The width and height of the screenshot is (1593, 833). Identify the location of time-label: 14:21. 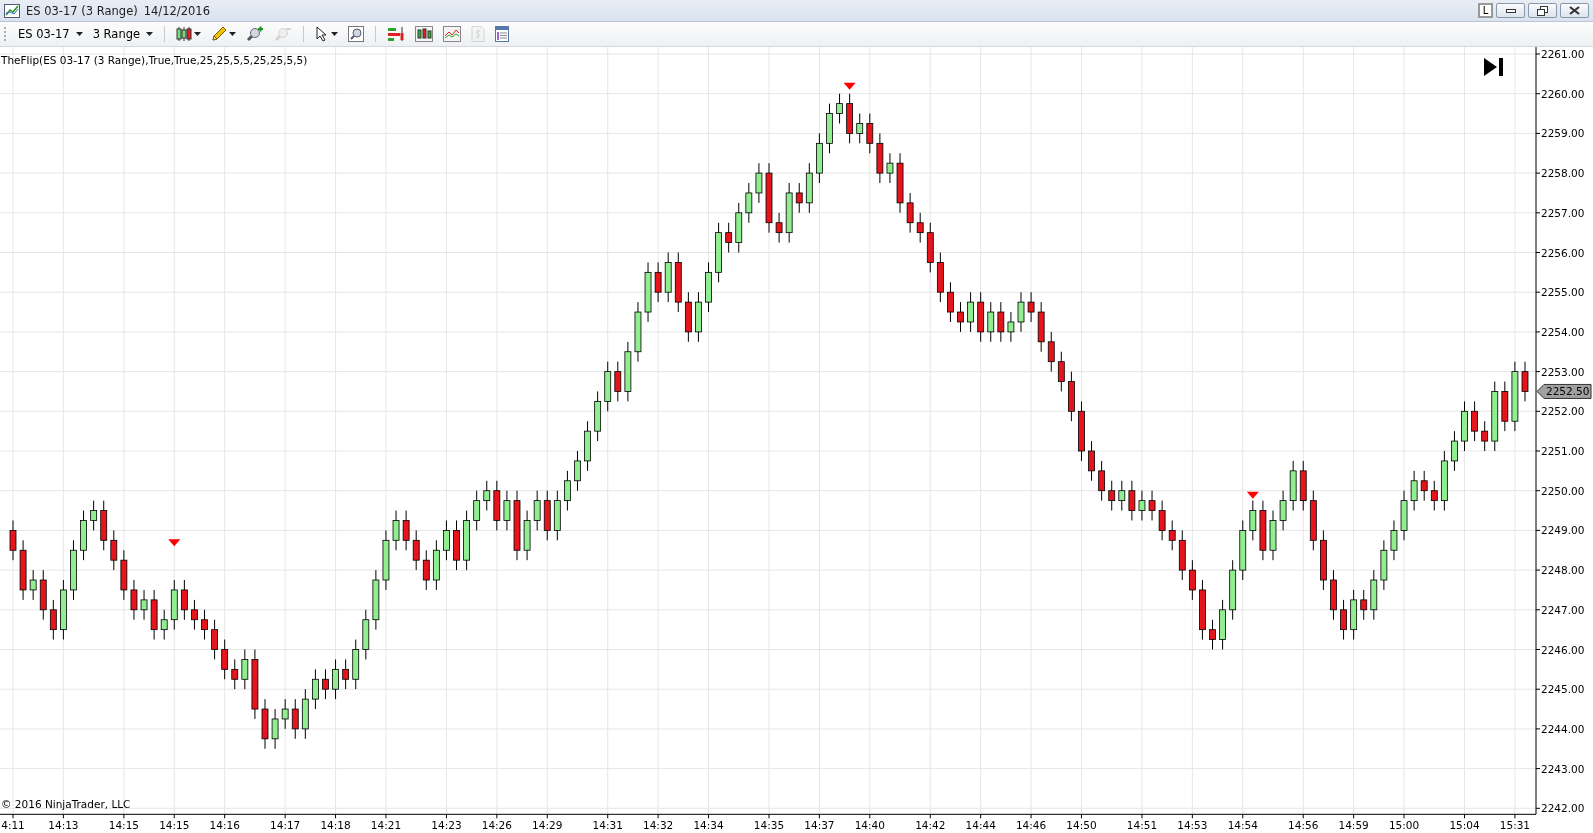
(386, 825).